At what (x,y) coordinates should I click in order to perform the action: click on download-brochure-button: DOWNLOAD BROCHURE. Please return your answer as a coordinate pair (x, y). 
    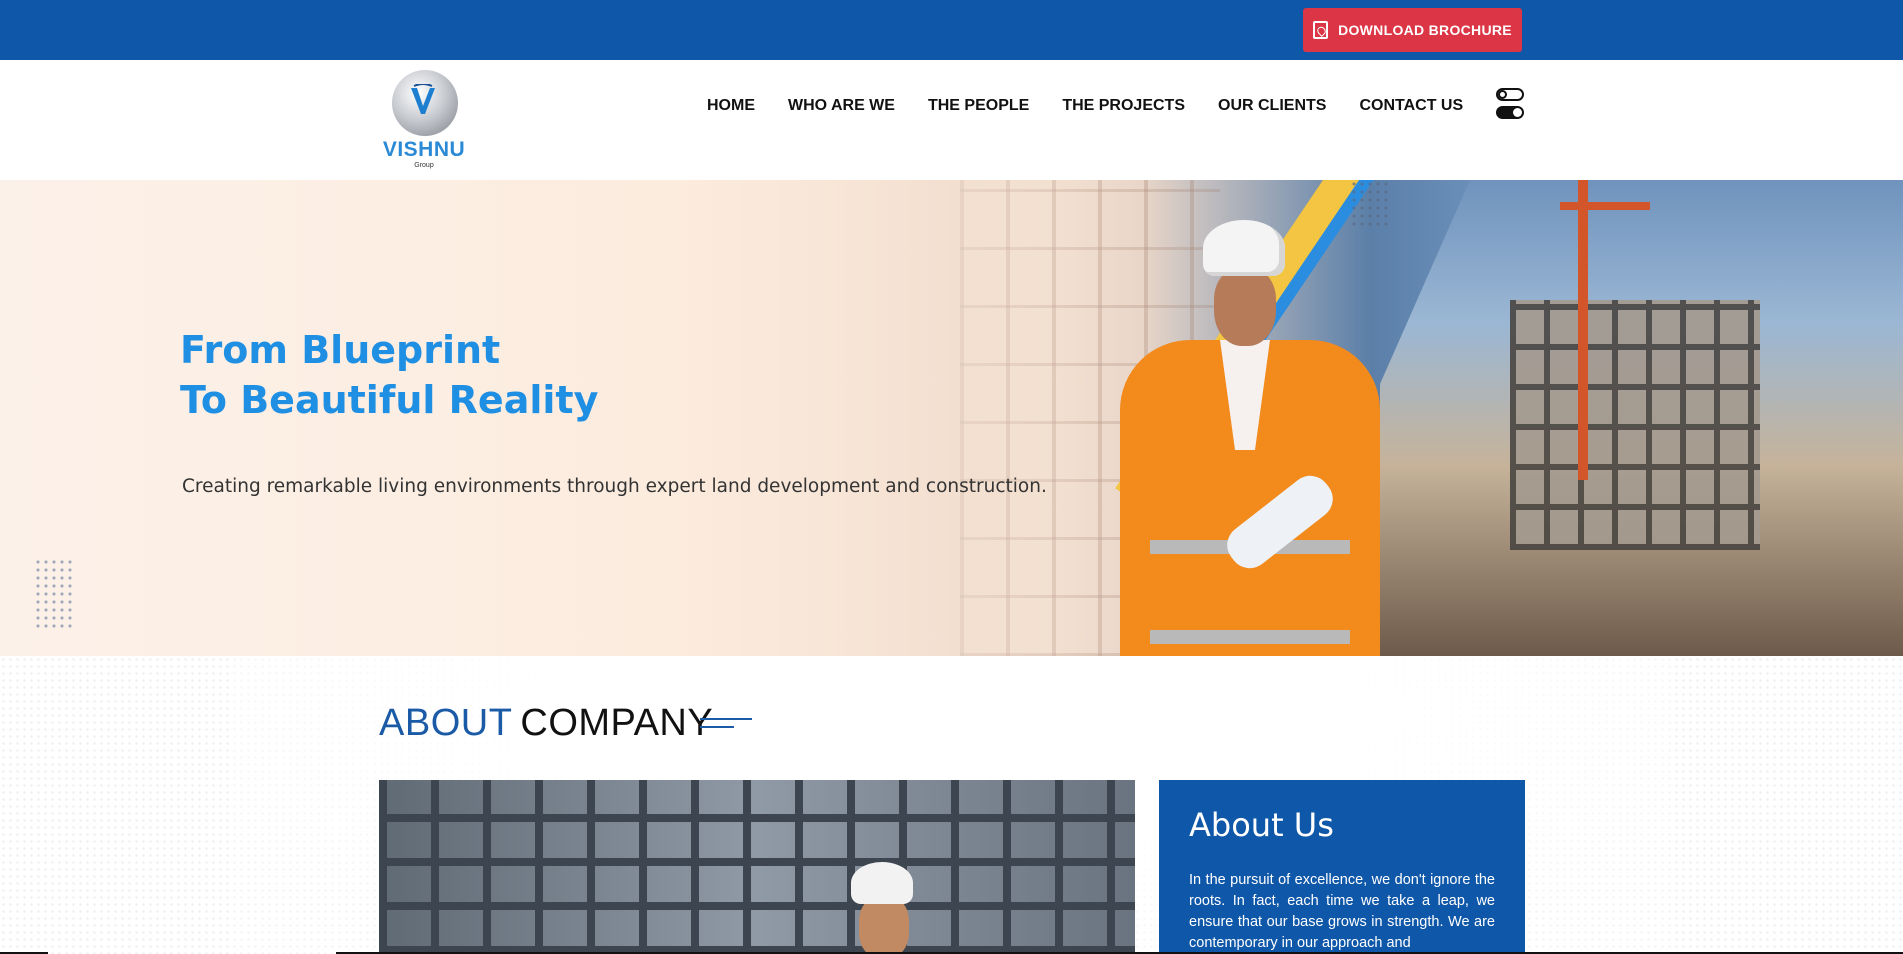
    Looking at the image, I should click on (1412, 30).